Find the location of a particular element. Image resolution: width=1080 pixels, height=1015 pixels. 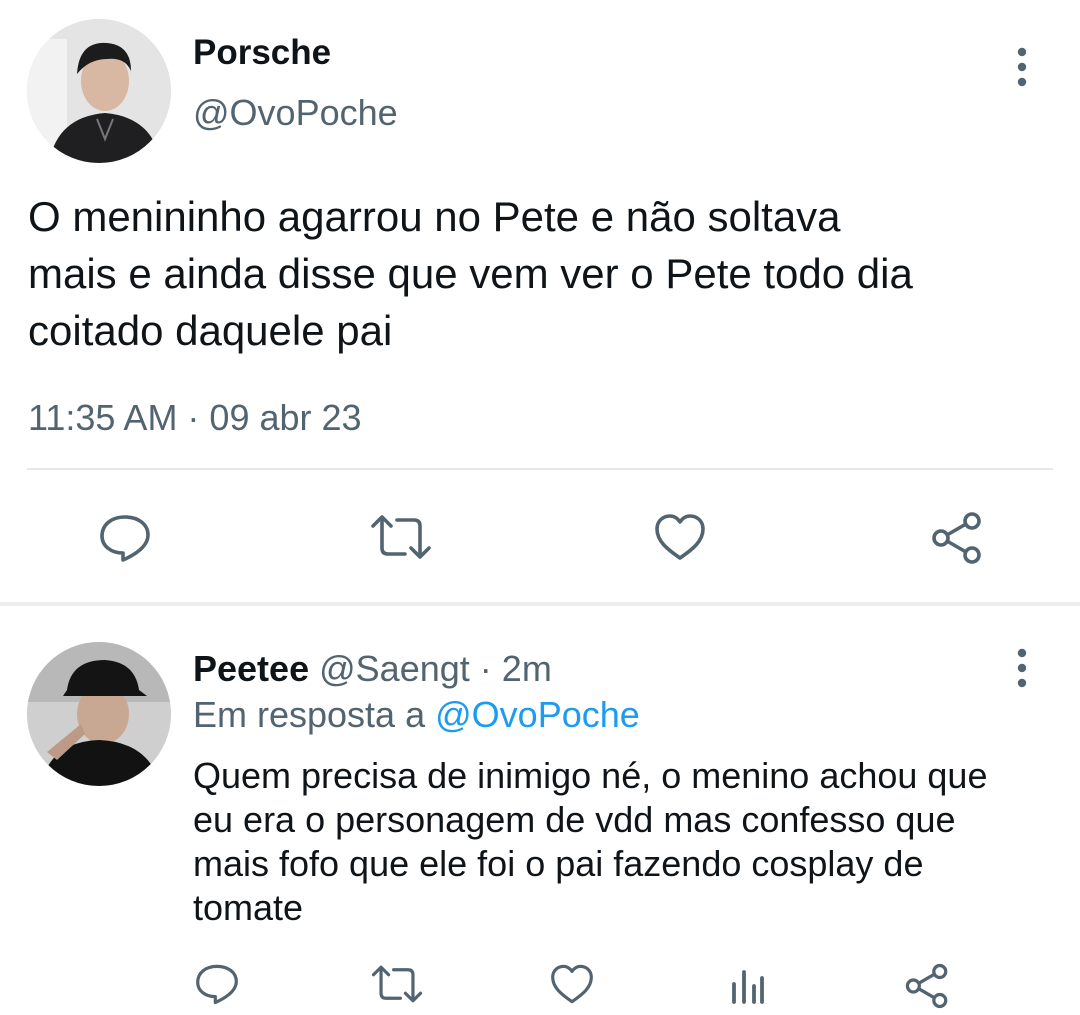

tweet-text-line: coitado daquele pai is located at coordinates (210, 330).